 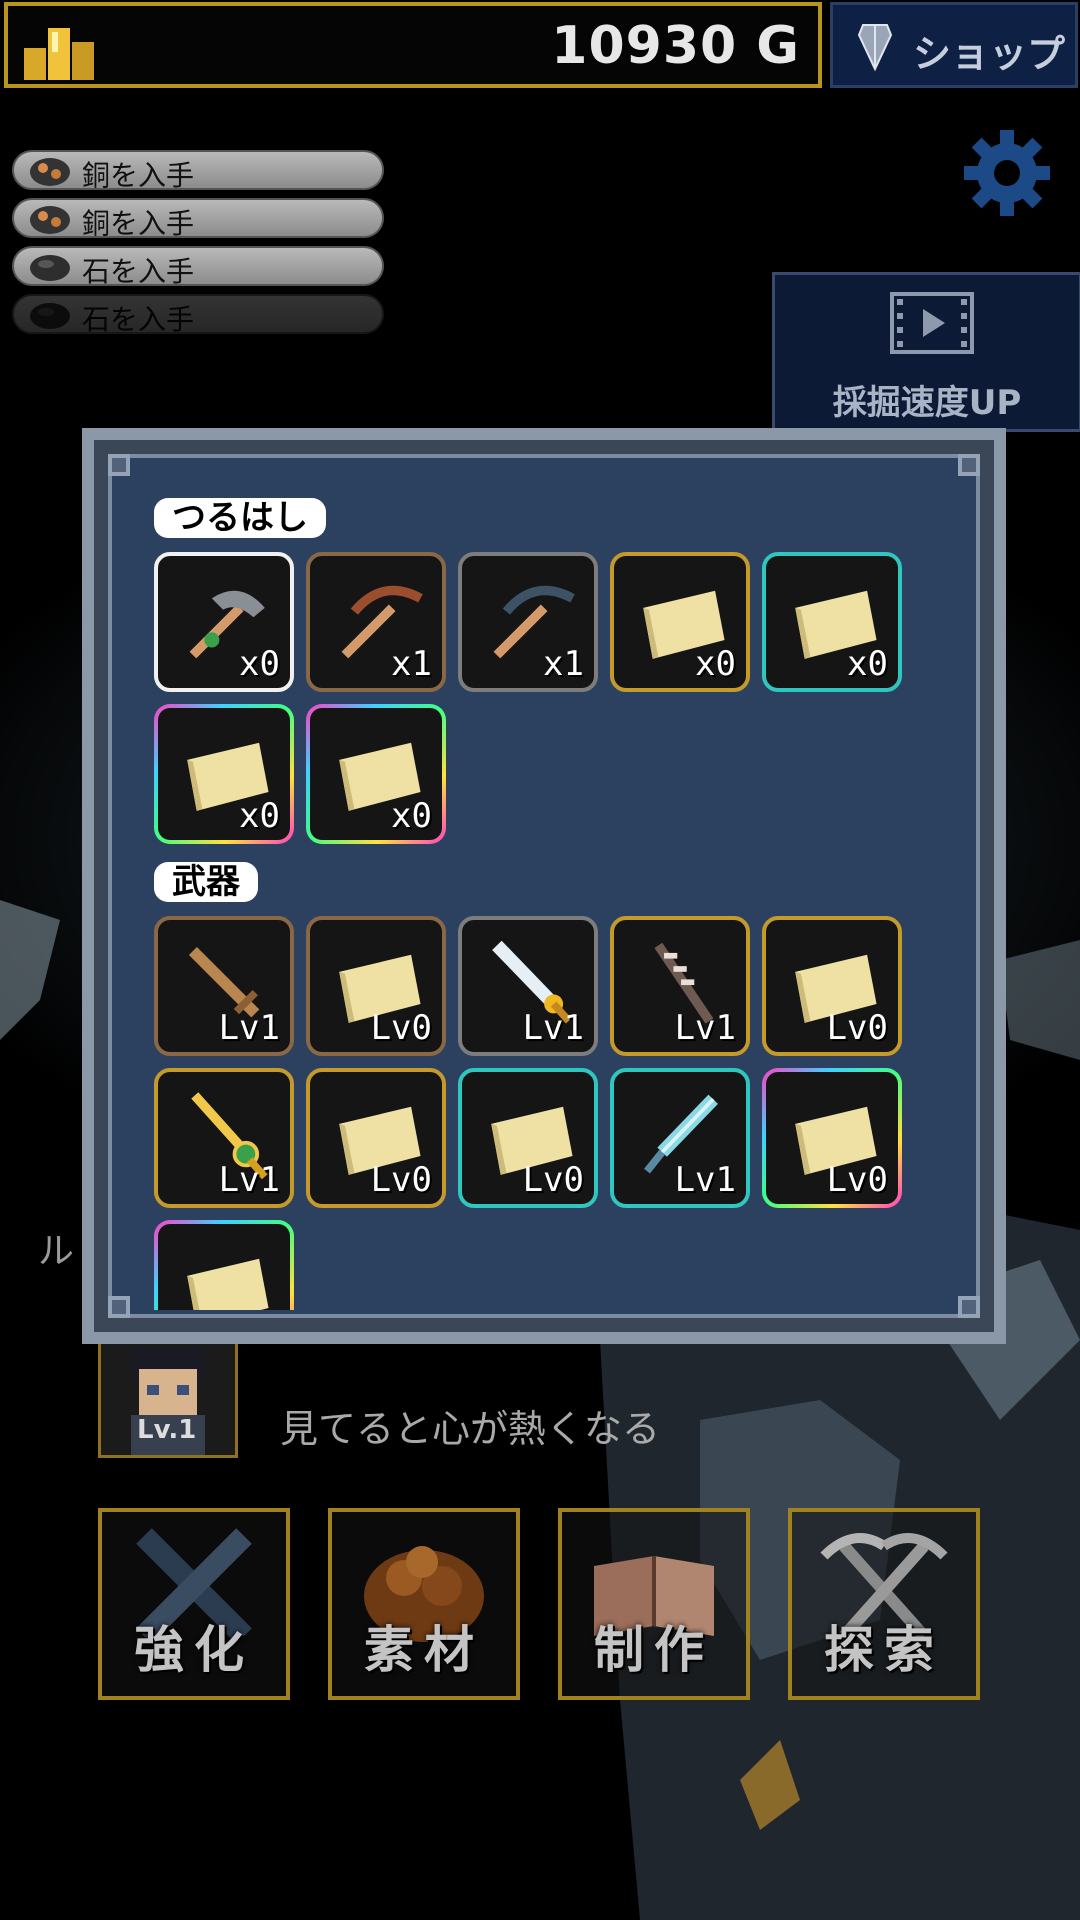 I want to click on menu-label: 強化, so click(x=194, y=1650).